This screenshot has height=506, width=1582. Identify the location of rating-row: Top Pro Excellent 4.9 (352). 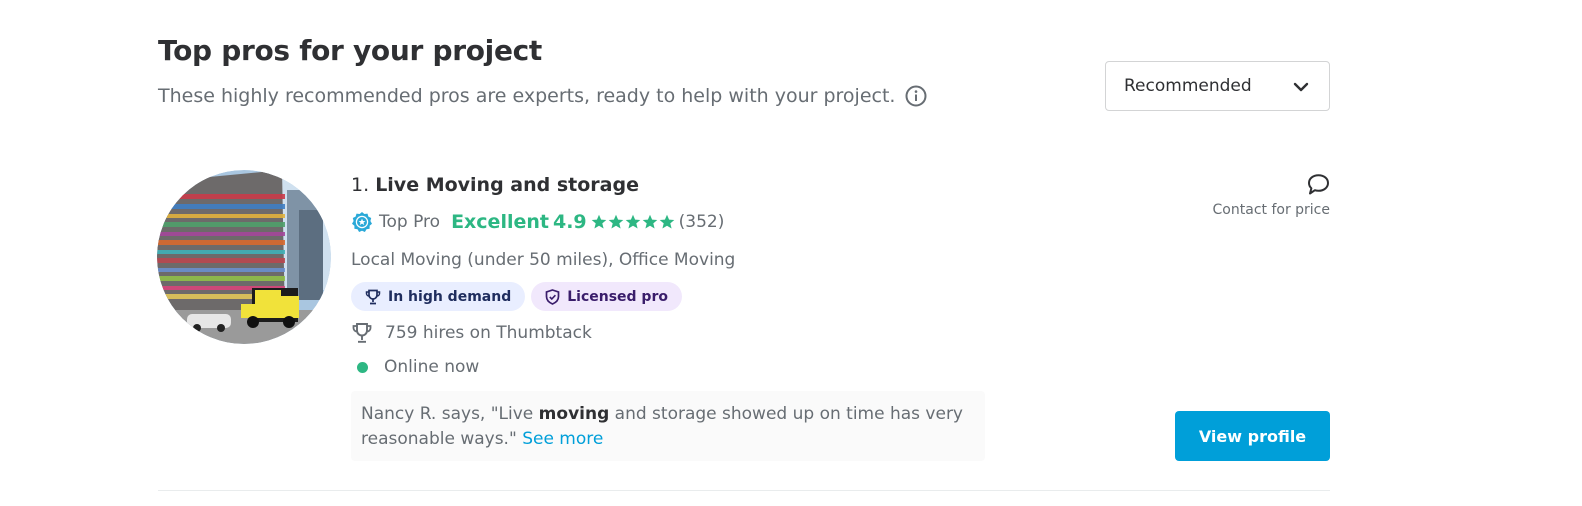
(537, 222).